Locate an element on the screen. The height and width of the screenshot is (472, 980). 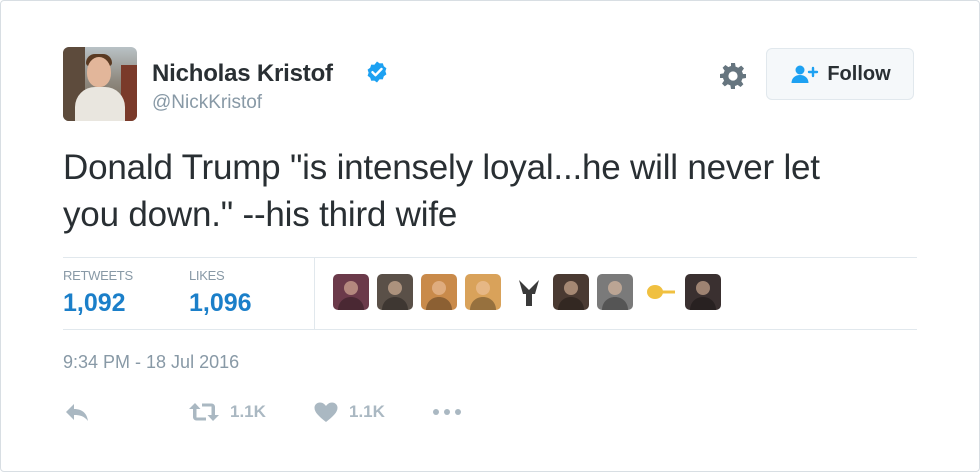
divider-bottom is located at coordinates (490, 329).